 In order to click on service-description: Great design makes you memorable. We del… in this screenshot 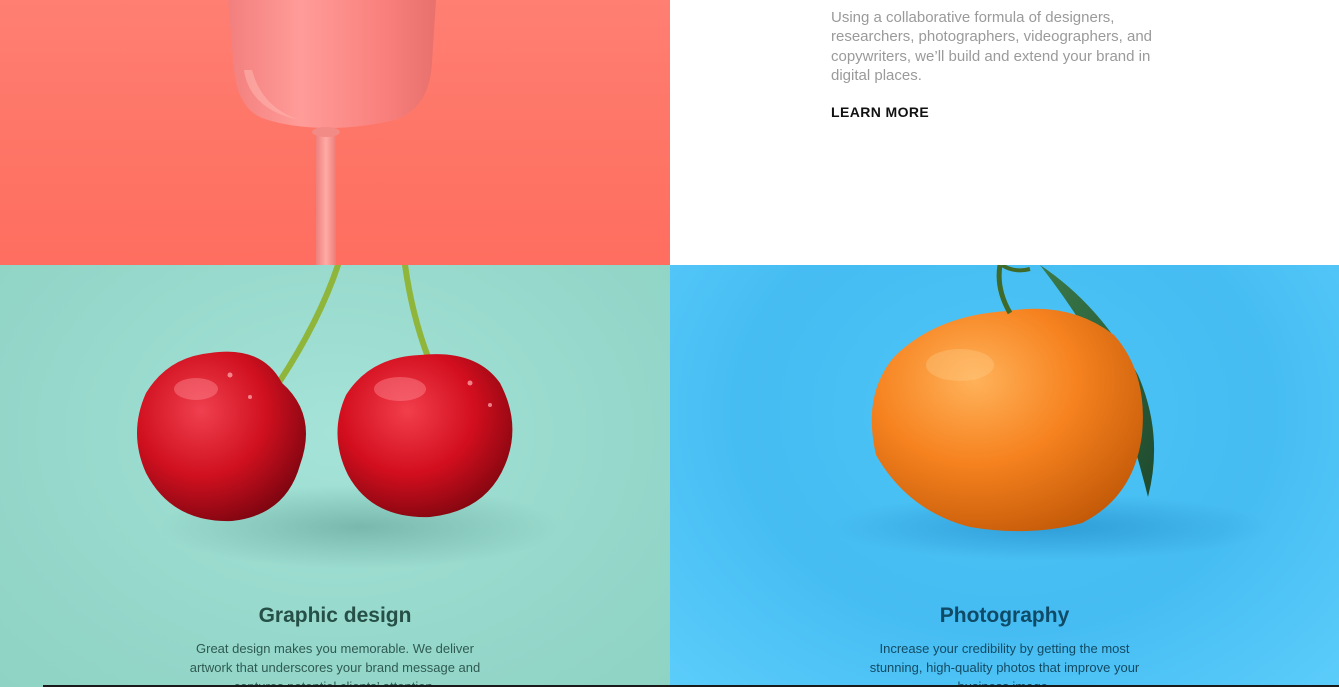, I will do `click(335, 664)`.